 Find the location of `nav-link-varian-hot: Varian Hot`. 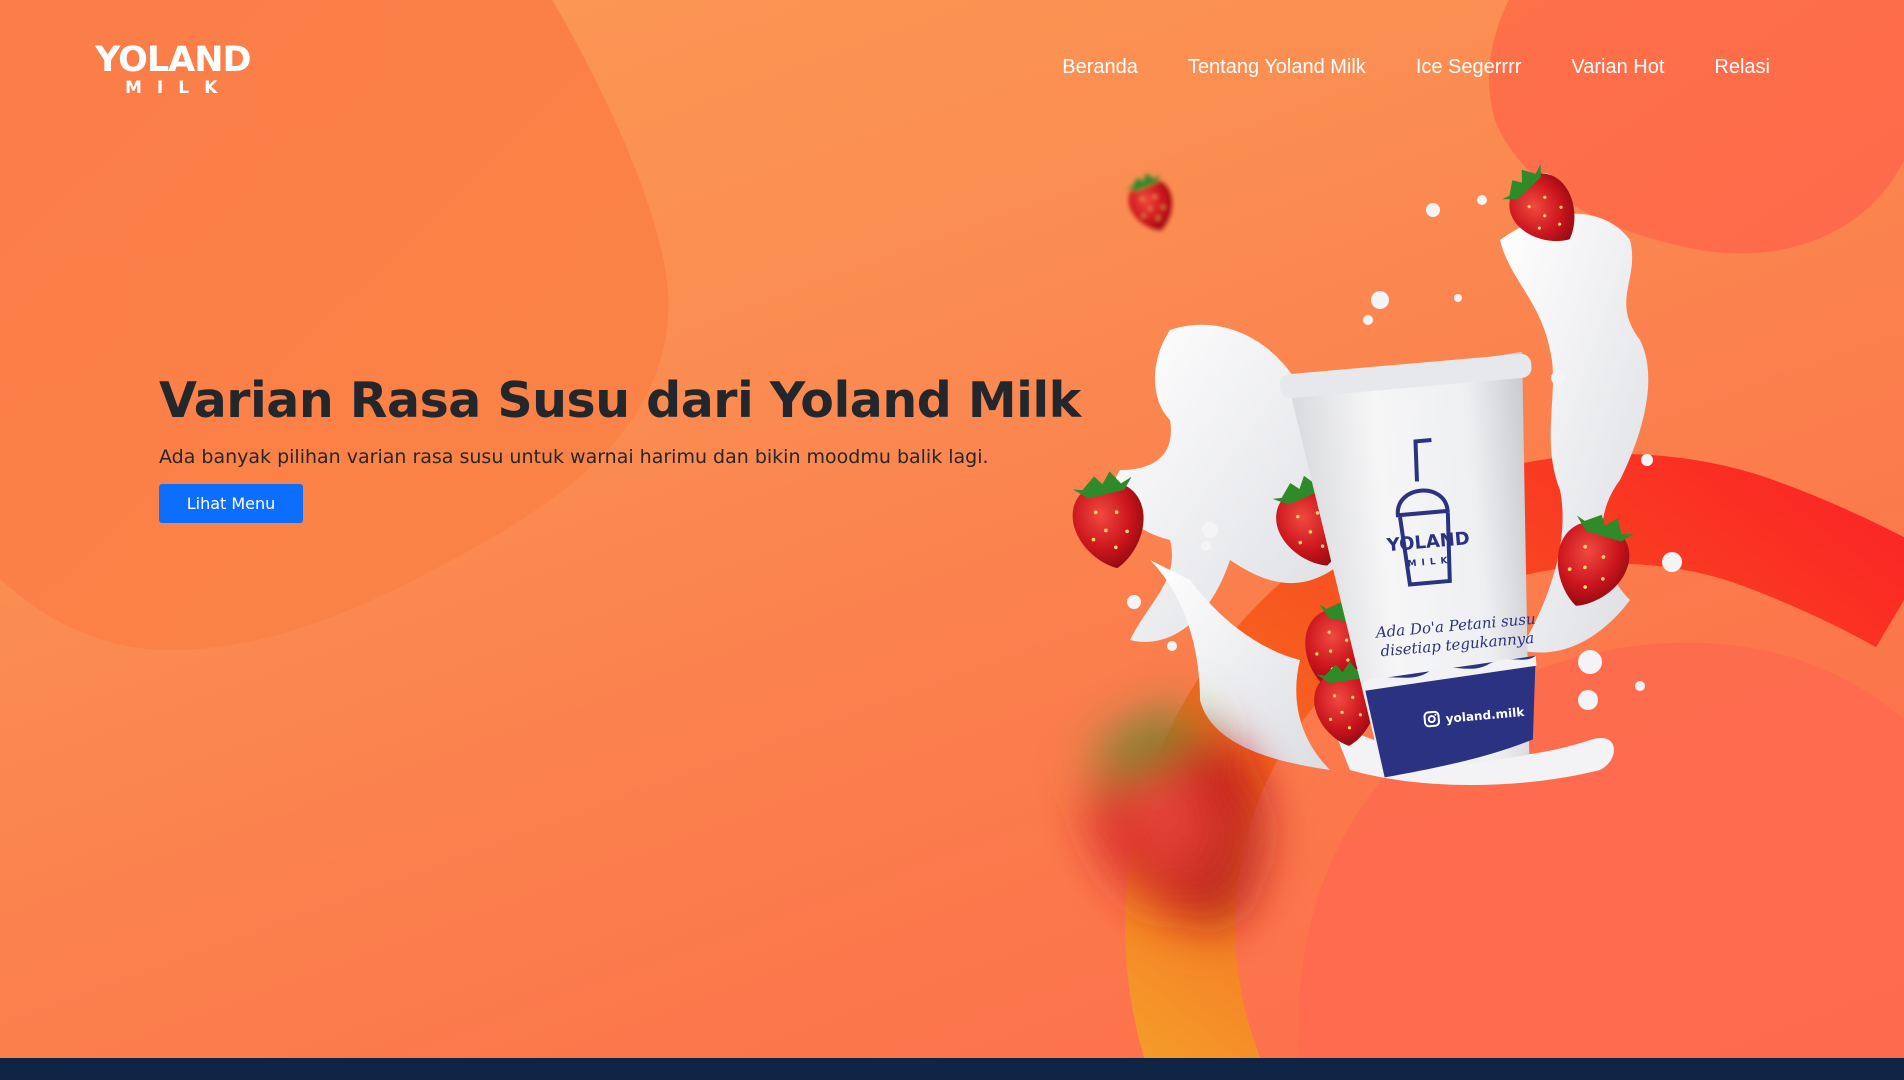

nav-link-varian-hot: Varian Hot is located at coordinates (1617, 67).